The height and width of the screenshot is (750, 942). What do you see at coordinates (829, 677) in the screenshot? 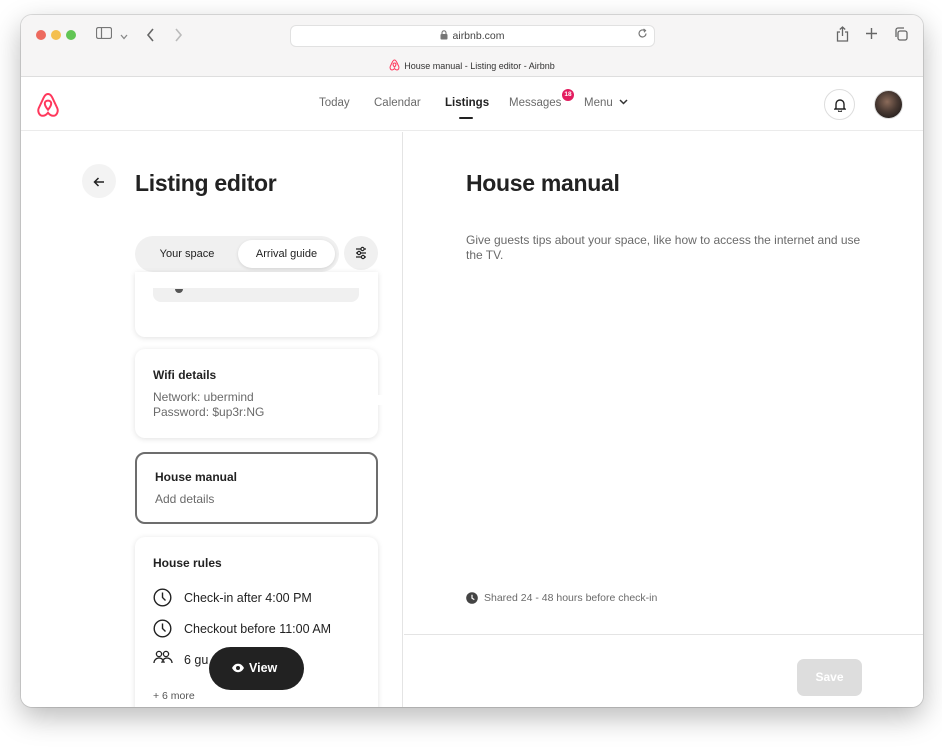
I see `save-button: Save` at bounding box center [829, 677].